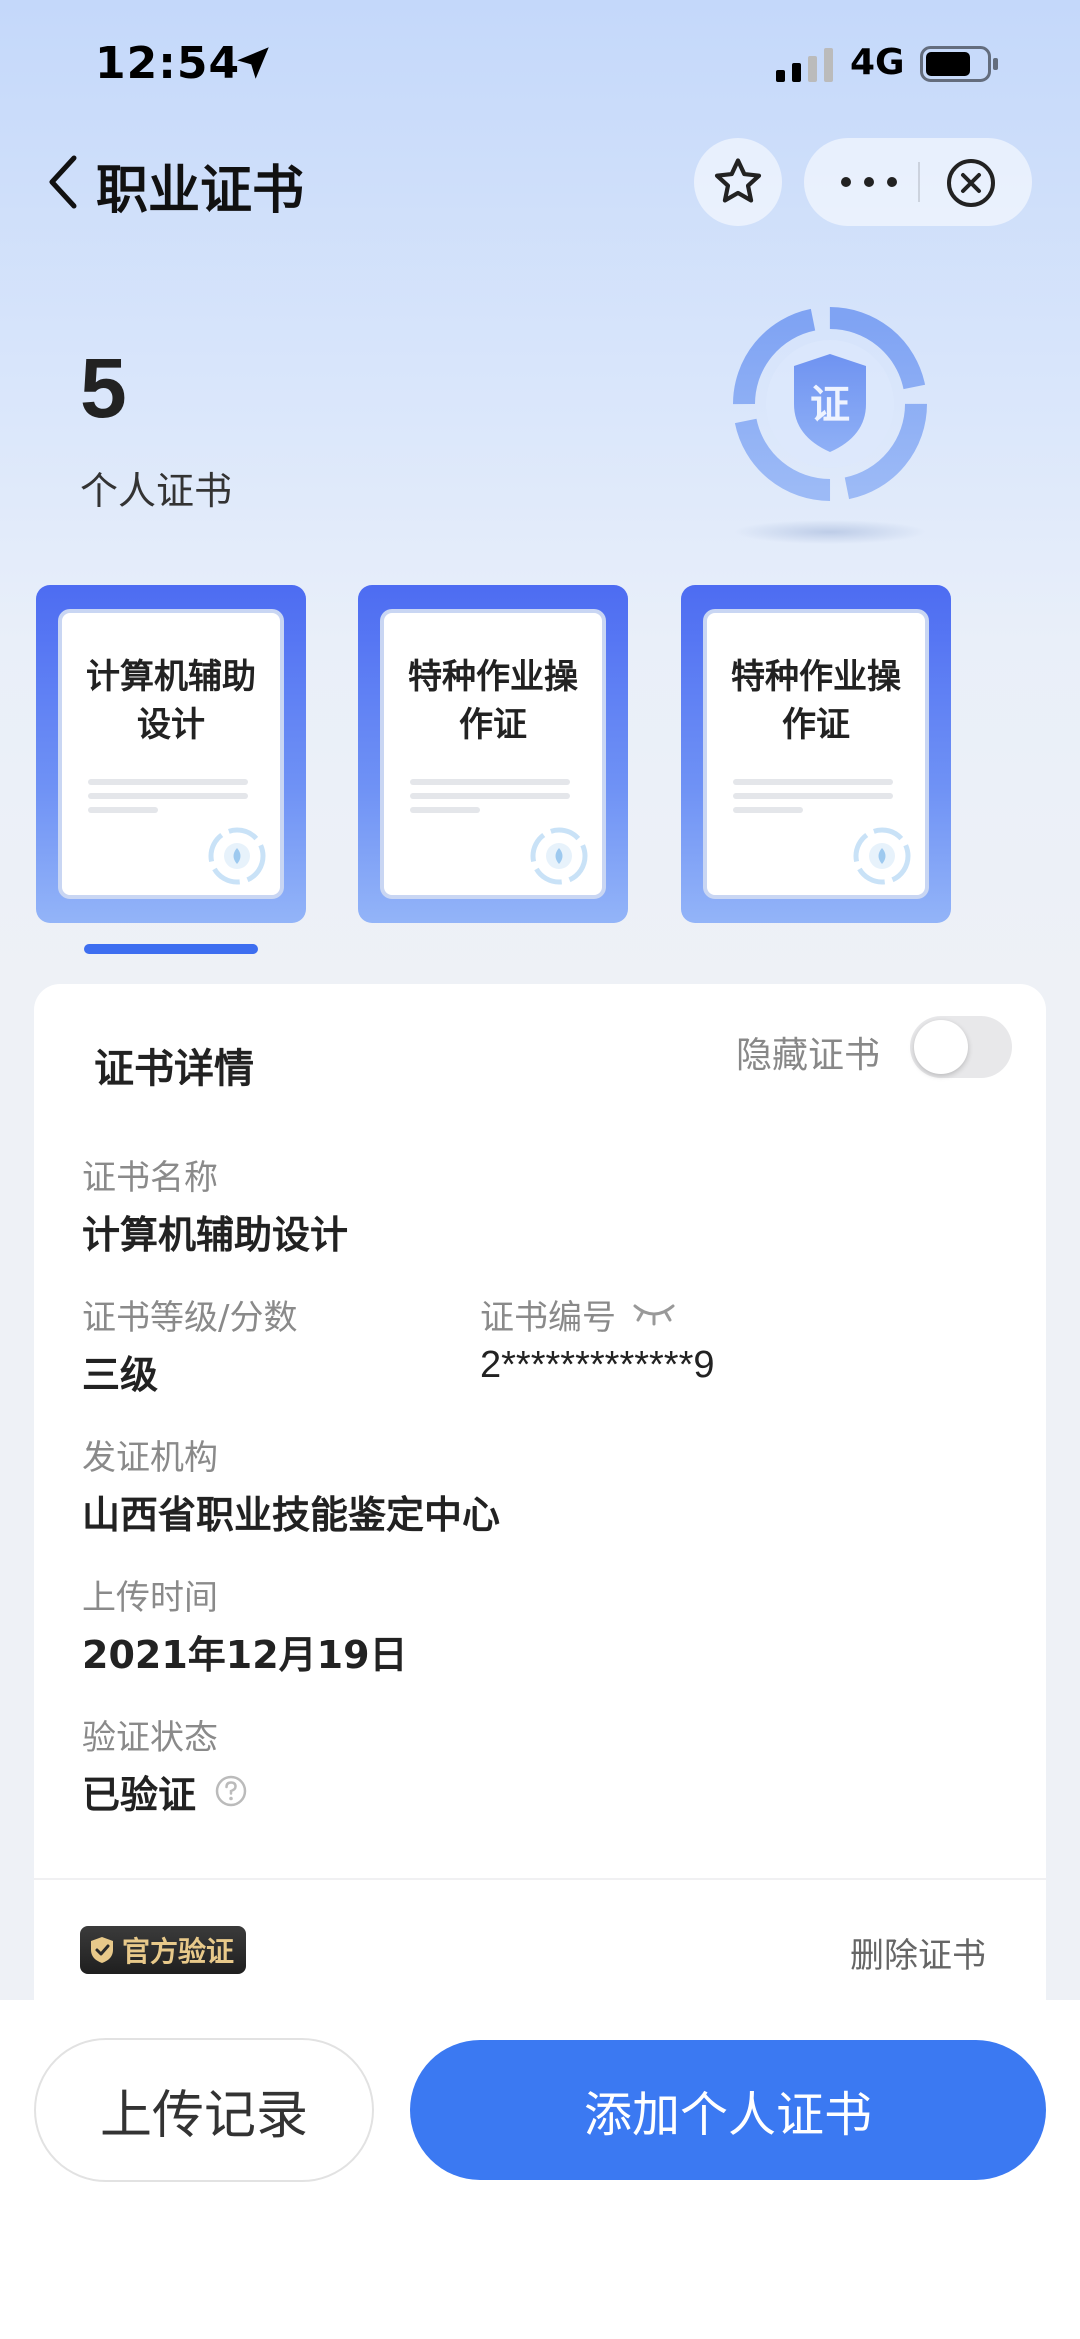  I want to click on panel-divider, so click(540, 1879).